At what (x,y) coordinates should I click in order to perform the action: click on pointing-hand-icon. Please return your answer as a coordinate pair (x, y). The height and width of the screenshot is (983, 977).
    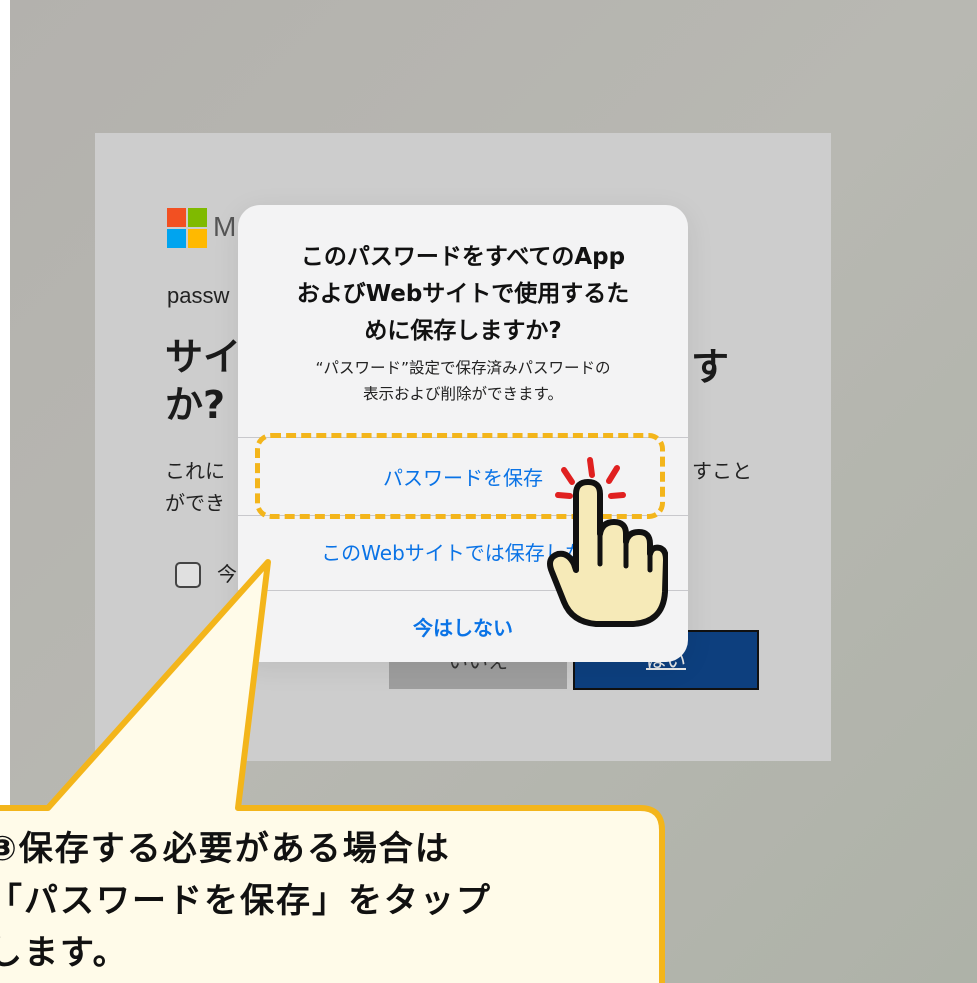
    Looking at the image, I should click on (607, 553).